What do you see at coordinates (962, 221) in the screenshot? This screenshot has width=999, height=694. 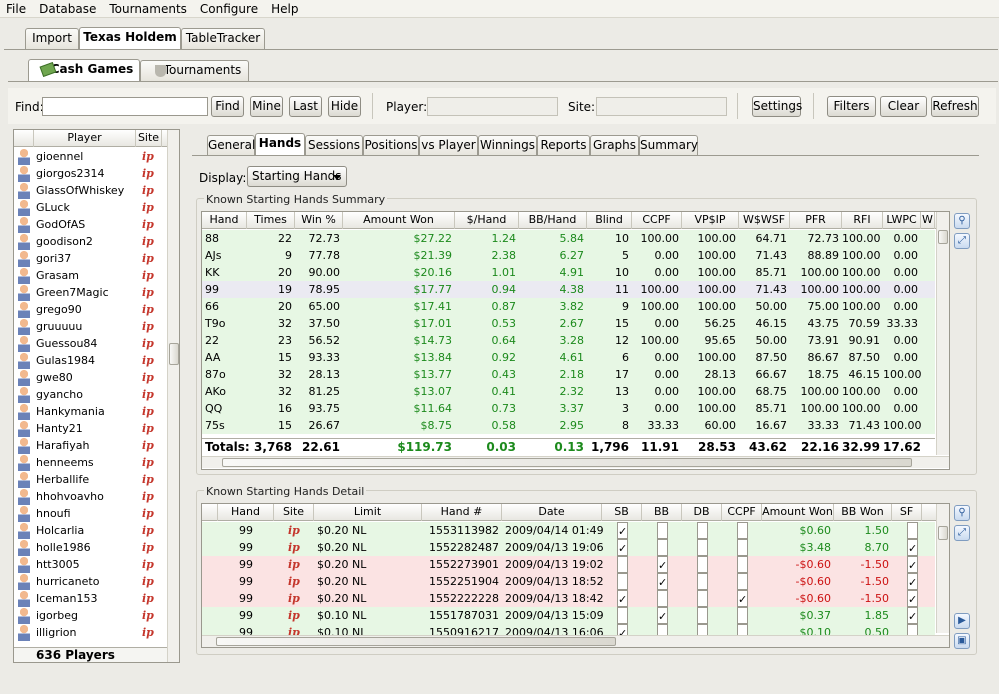 I see `link-icon: ⚲` at bounding box center [962, 221].